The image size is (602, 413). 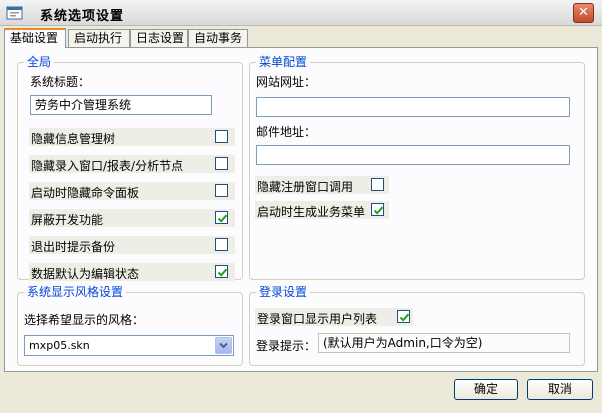 I want to click on option-label: 数据默认为编辑状态, so click(x=85, y=274).